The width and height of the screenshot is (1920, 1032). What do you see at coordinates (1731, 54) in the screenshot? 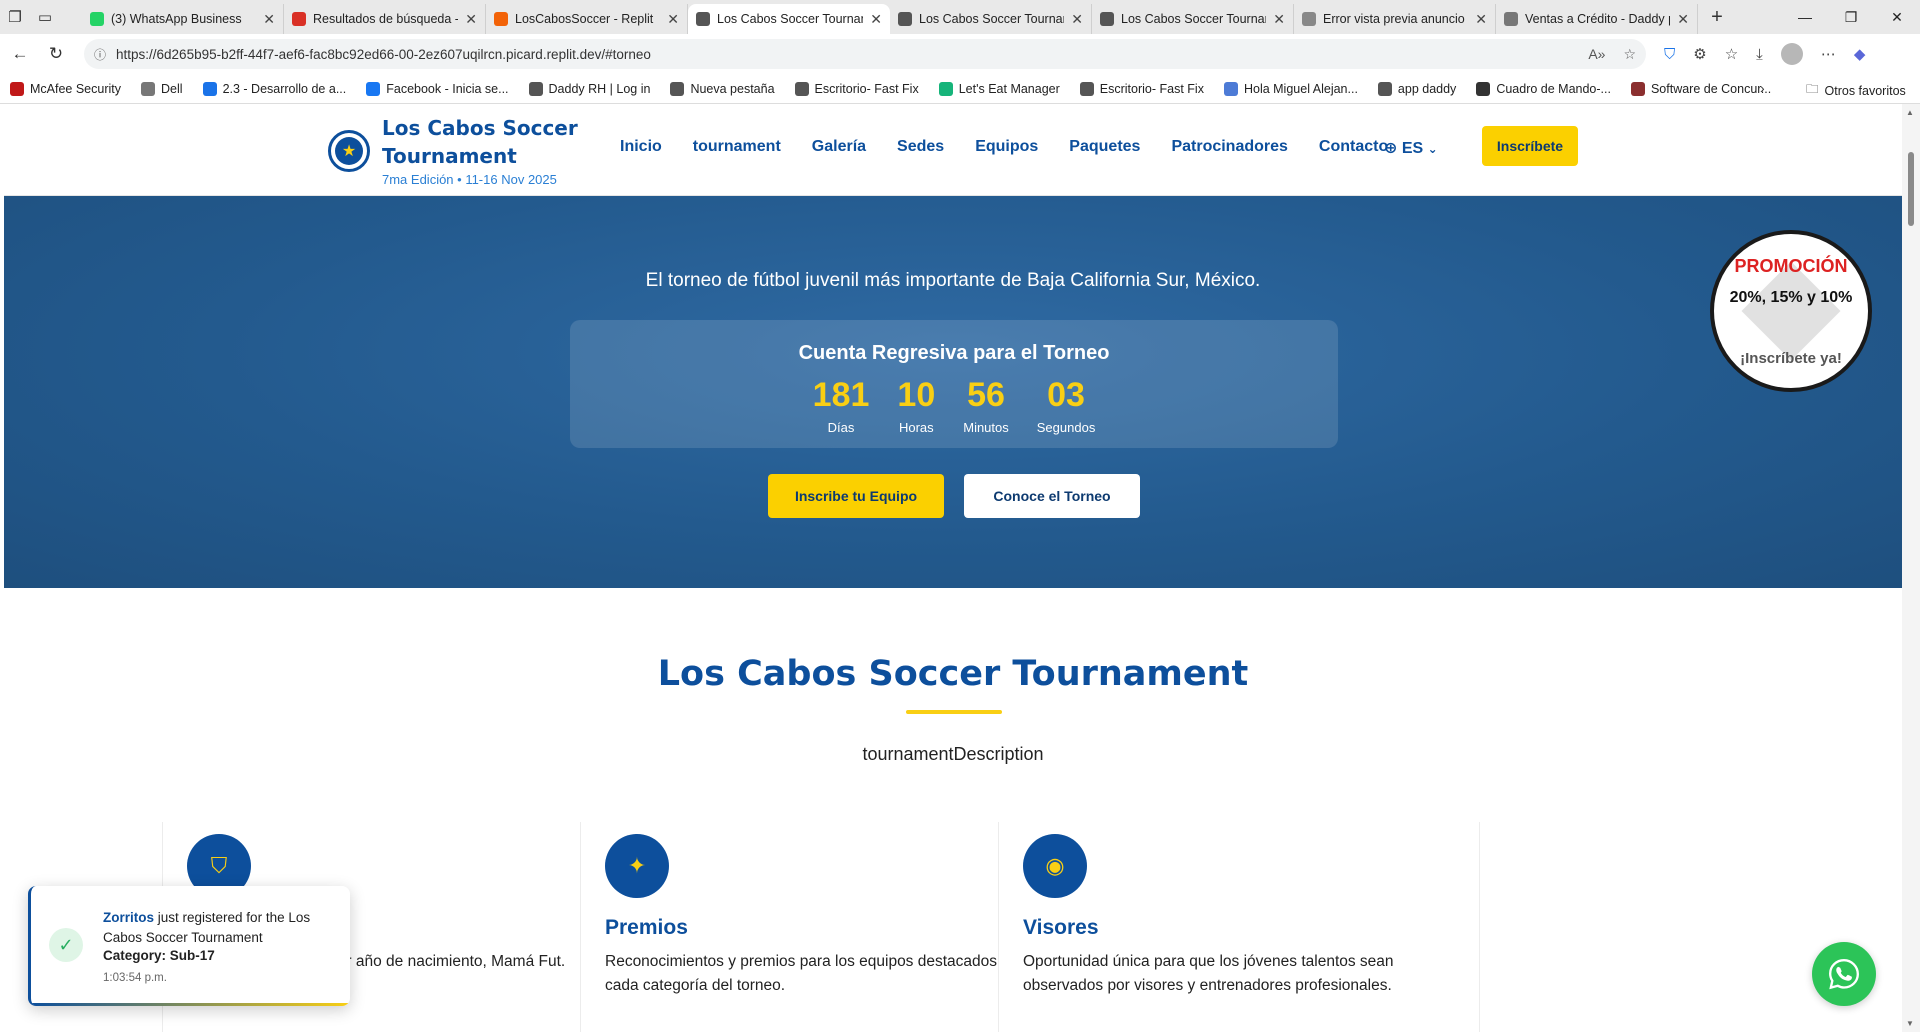
I see `favorites-icon: ☆` at bounding box center [1731, 54].